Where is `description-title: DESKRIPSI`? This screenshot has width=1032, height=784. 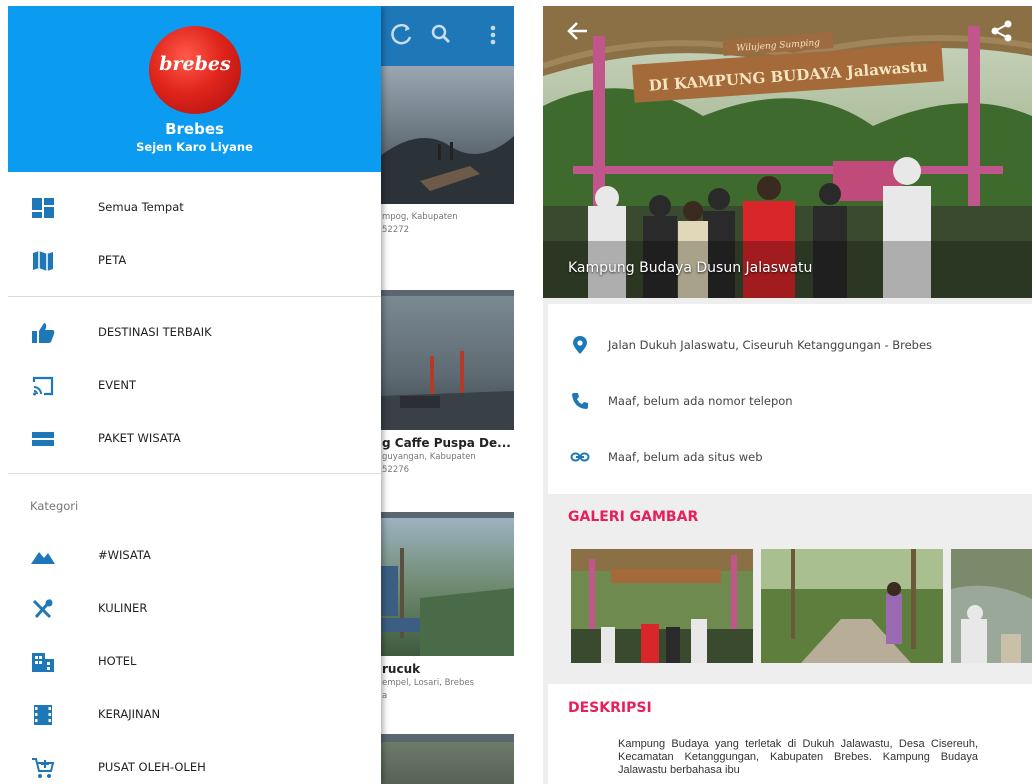 description-title: DESKRIPSI is located at coordinates (610, 708).